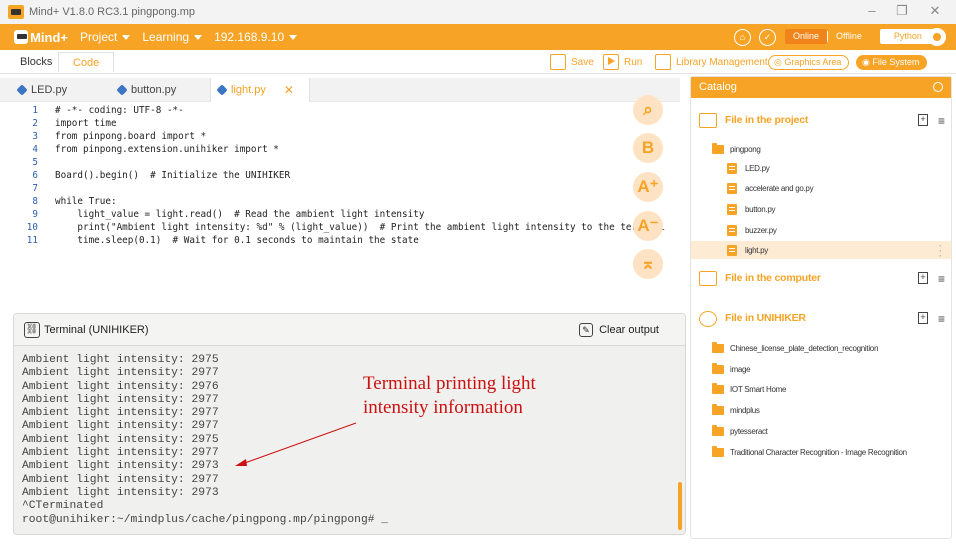 This screenshot has width=956, height=544. Describe the element at coordinates (648, 110) in the screenshot. I see `search-icon: ⌕` at that location.